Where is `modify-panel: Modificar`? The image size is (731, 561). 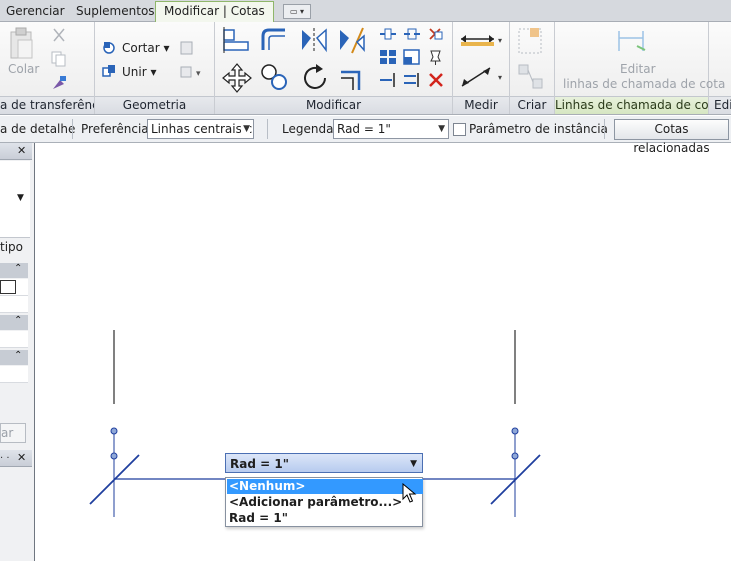
modify-panel: Modificar is located at coordinates (334, 68).